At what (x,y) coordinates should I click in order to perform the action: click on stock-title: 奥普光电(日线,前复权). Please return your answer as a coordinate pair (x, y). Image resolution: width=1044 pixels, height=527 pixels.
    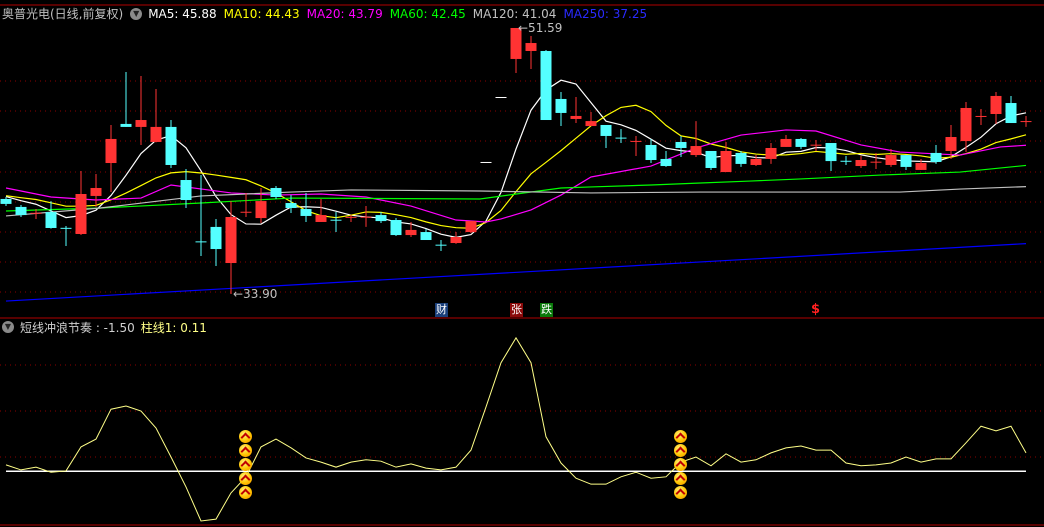
    Looking at the image, I should click on (63, 14).